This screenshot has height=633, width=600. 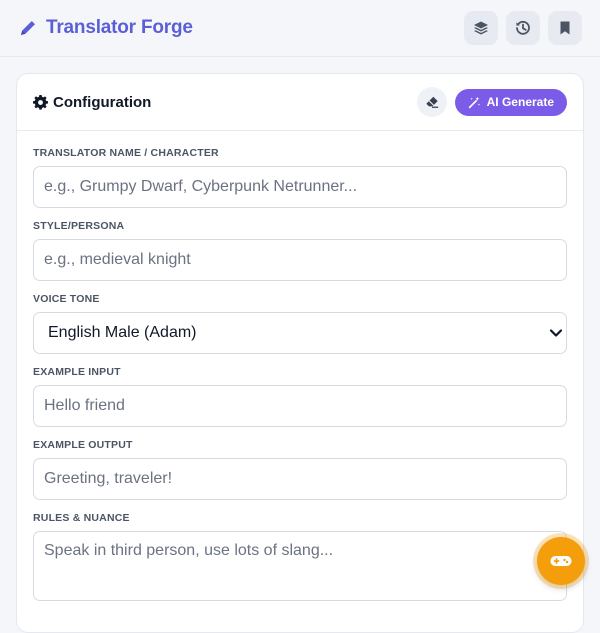 I want to click on card-actions: AI Generate, so click(x=491, y=102).